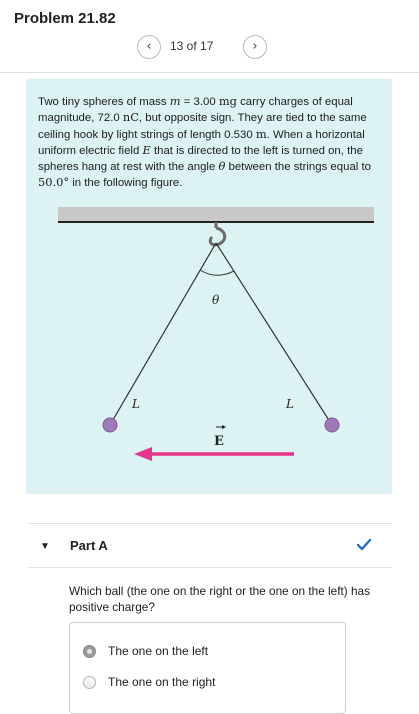 The width and height of the screenshot is (419, 714). I want to click on ceiling-hook, so click(217, 234).